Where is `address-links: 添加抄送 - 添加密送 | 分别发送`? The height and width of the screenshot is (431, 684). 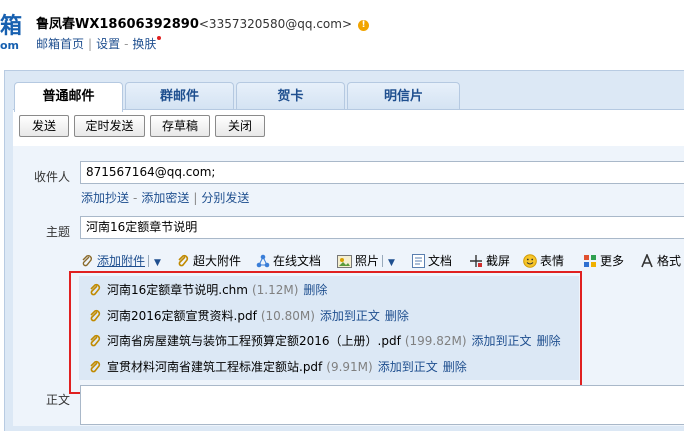 address-links: 添加抄送 - 添加密送 | 分别发送 is located at coordinates (165, 197).